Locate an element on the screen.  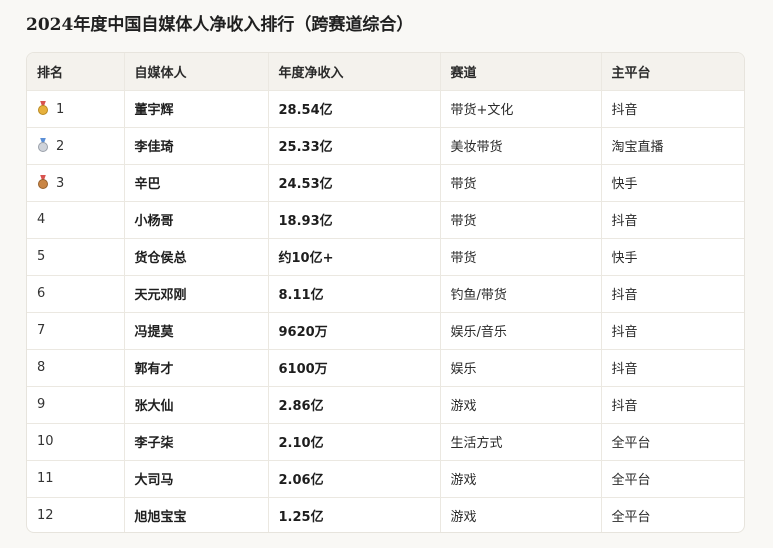
table-row: 10 李子柒 2.10亿 生活方式 全平台 is located at coordinates (385, 442).